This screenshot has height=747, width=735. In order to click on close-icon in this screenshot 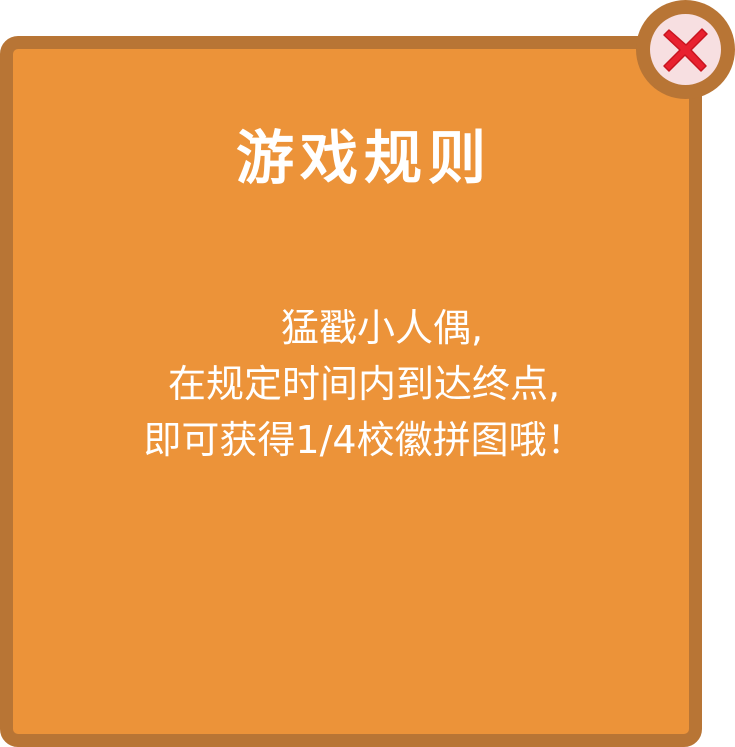, I will do `click(685, 50)`.